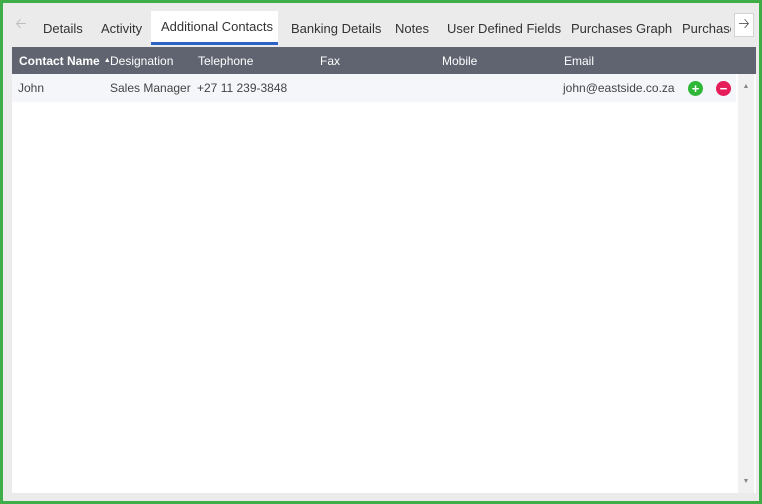  Describe the element at coordinates (214, 28) in the screenshot. I see `tab-additional-contacts: Additional Contacts` at that location.